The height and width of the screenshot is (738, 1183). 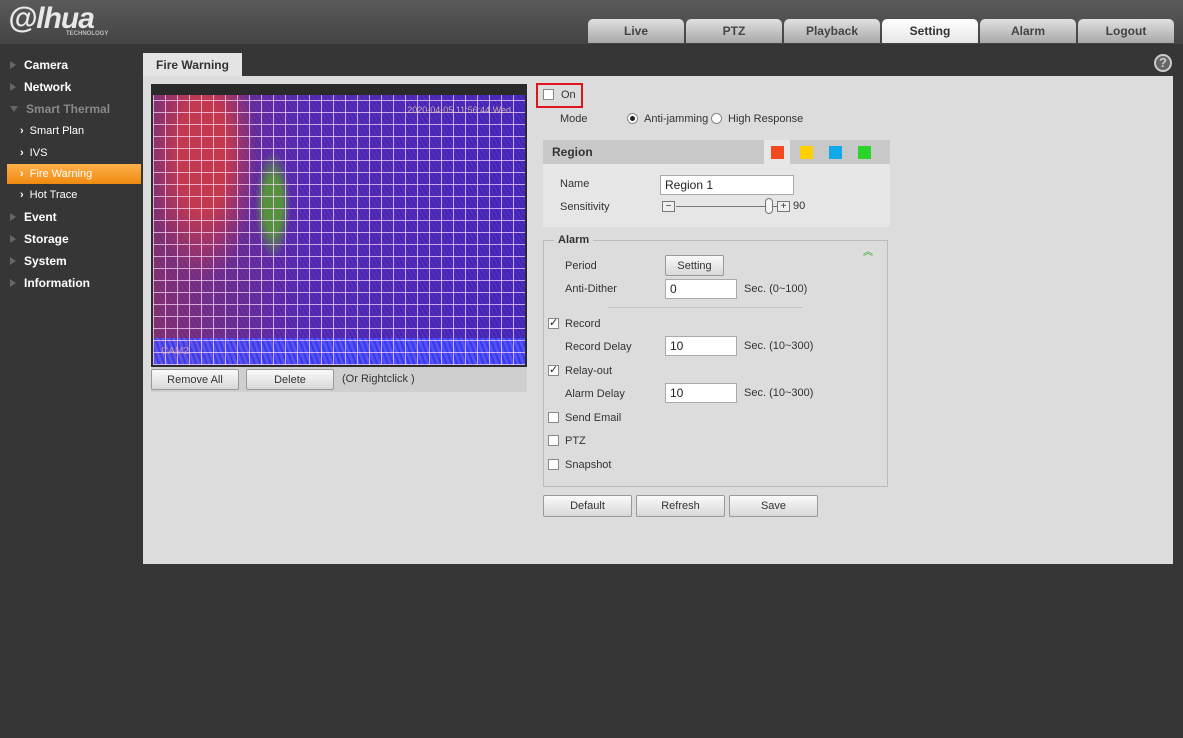 What do you see at coordinates (593, 418) in the screenshot?
I see `send-email-label: Send Email` at bounding box center [593, 418].